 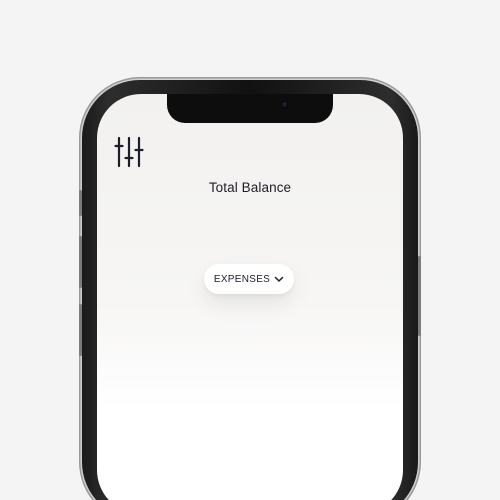 What do you see at coordinates (250, 187) in the screenshot?
I see `total-balance-label: Total Balance` at bounding box center [250, 187].